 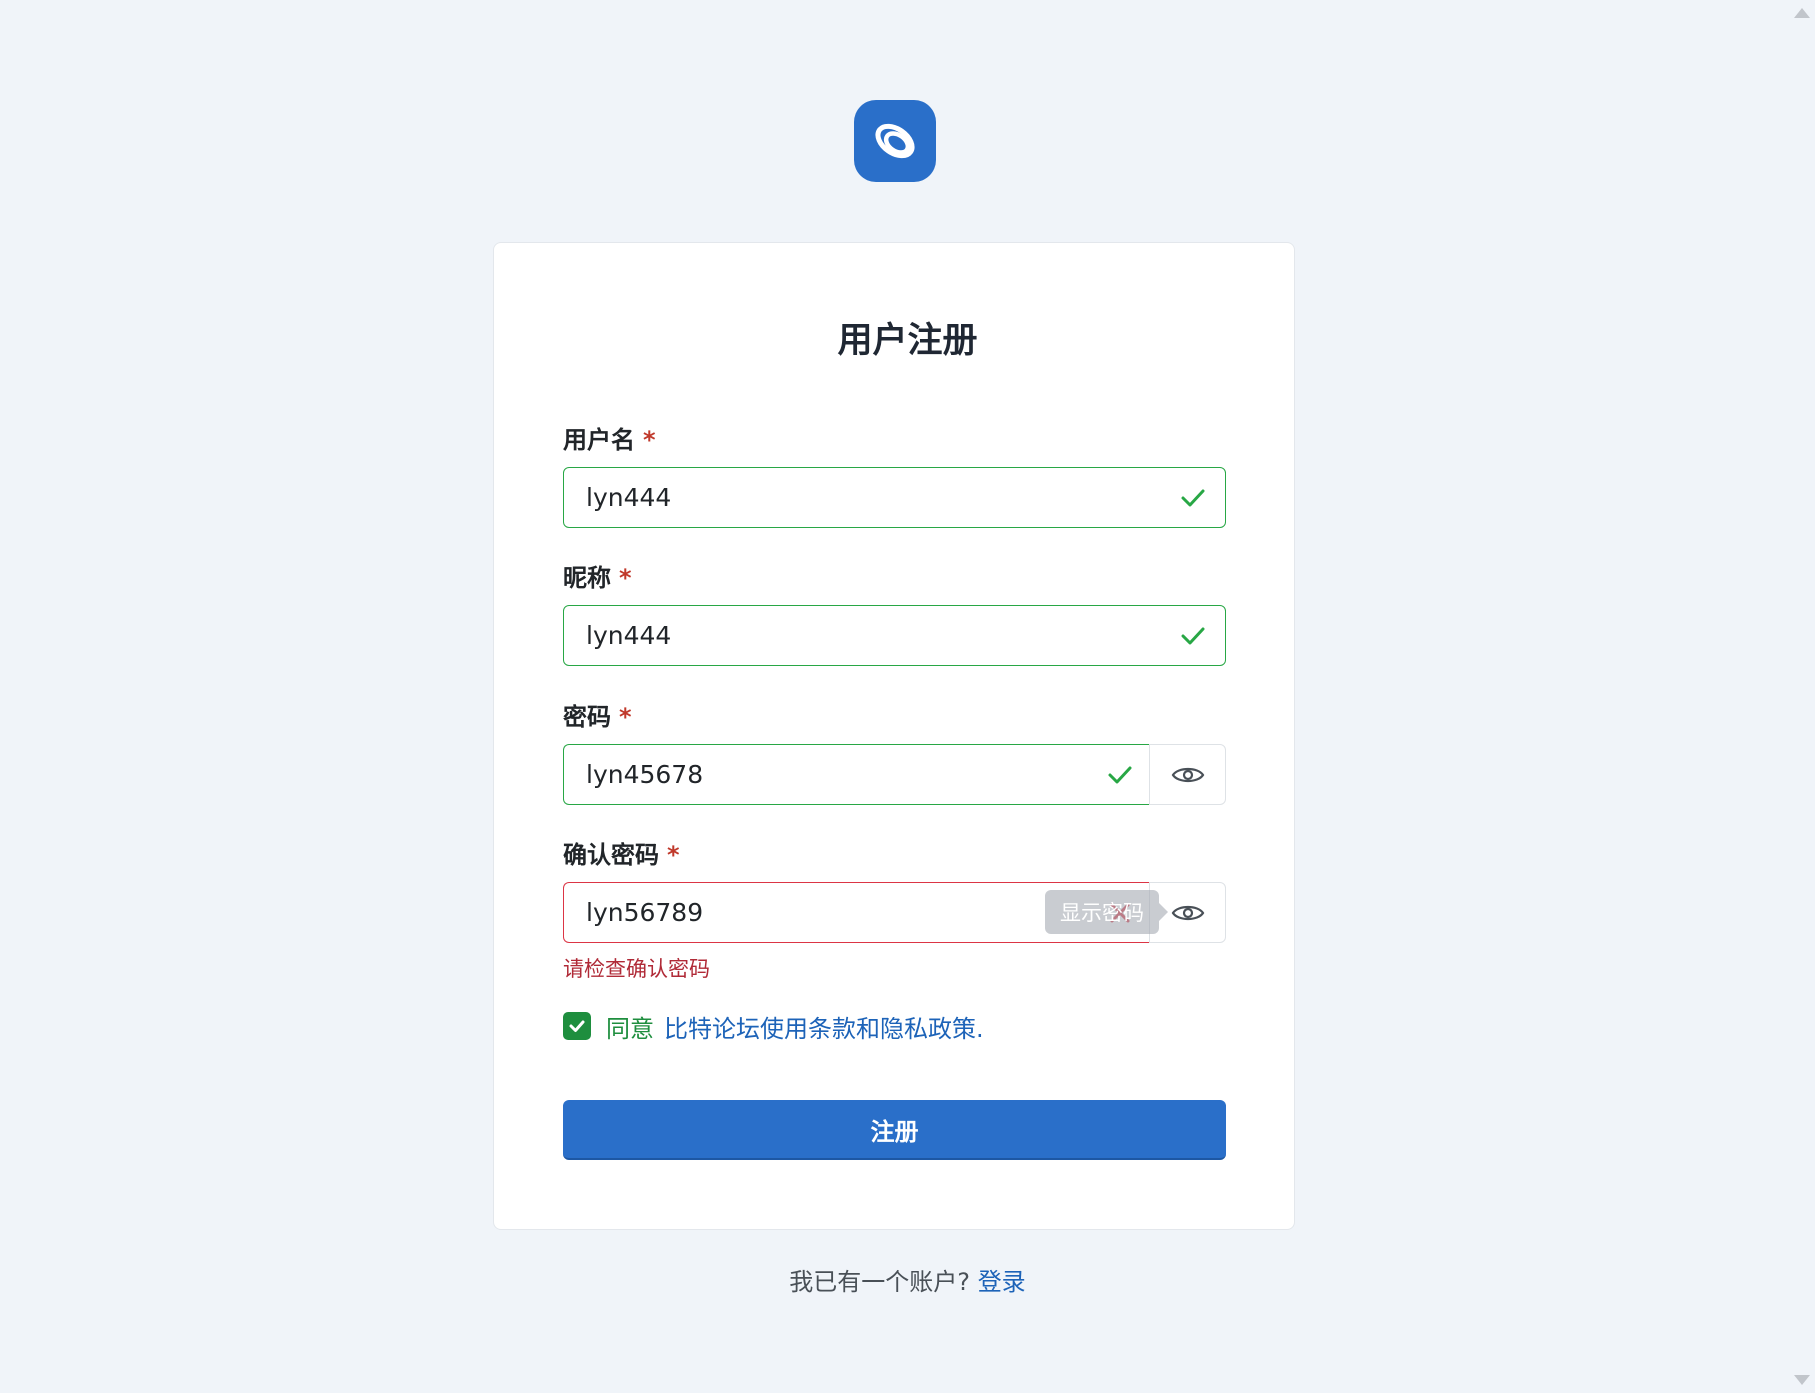 What do you see at coordinates (587, 578) in the screenshot?
I see `nickname-label-text: 昵称` at bounding box center [587, 578].